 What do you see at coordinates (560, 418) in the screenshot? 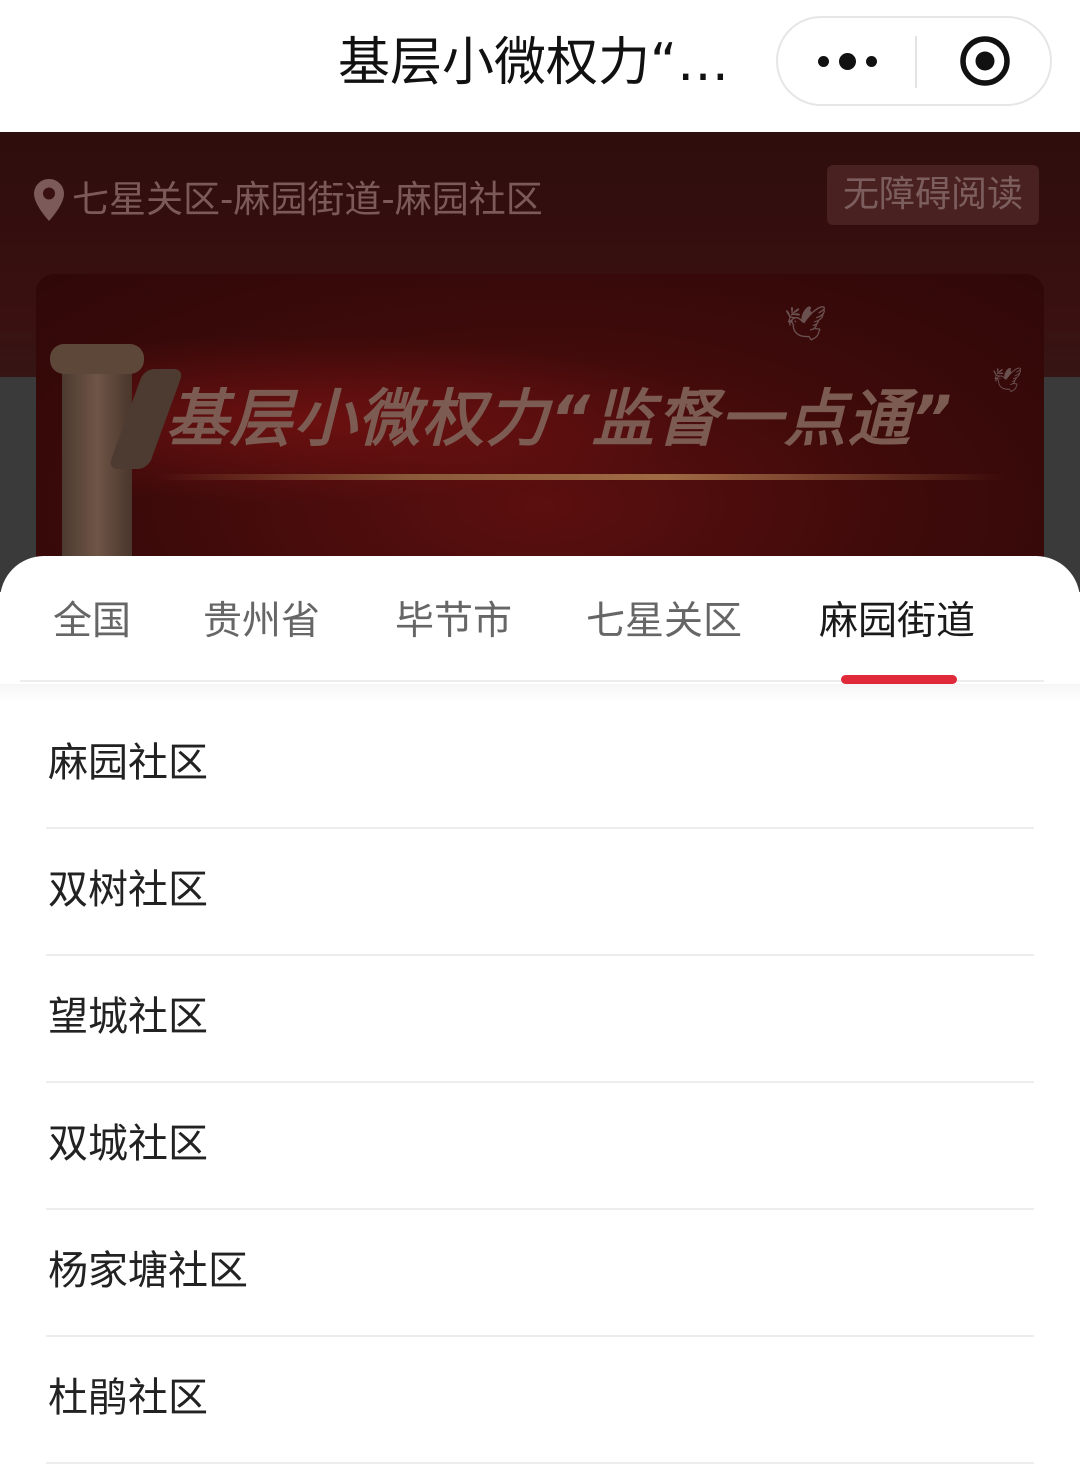
I see `banner-title: 基层小微权力“监督一点通”` at bounding box center [560, 418].